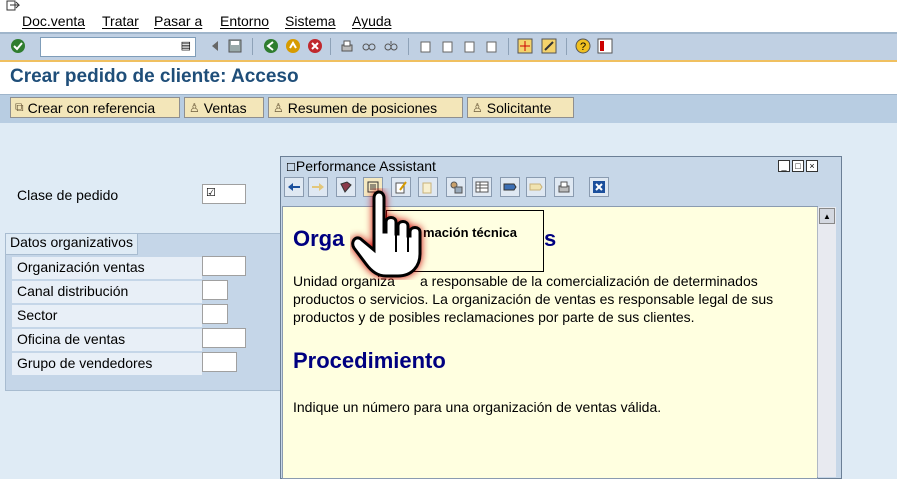  What do you see at coordinates (178, 21) in the screenshot?
I see `menu-pasar-a: Pasar a` at bounding box center [178, 21].